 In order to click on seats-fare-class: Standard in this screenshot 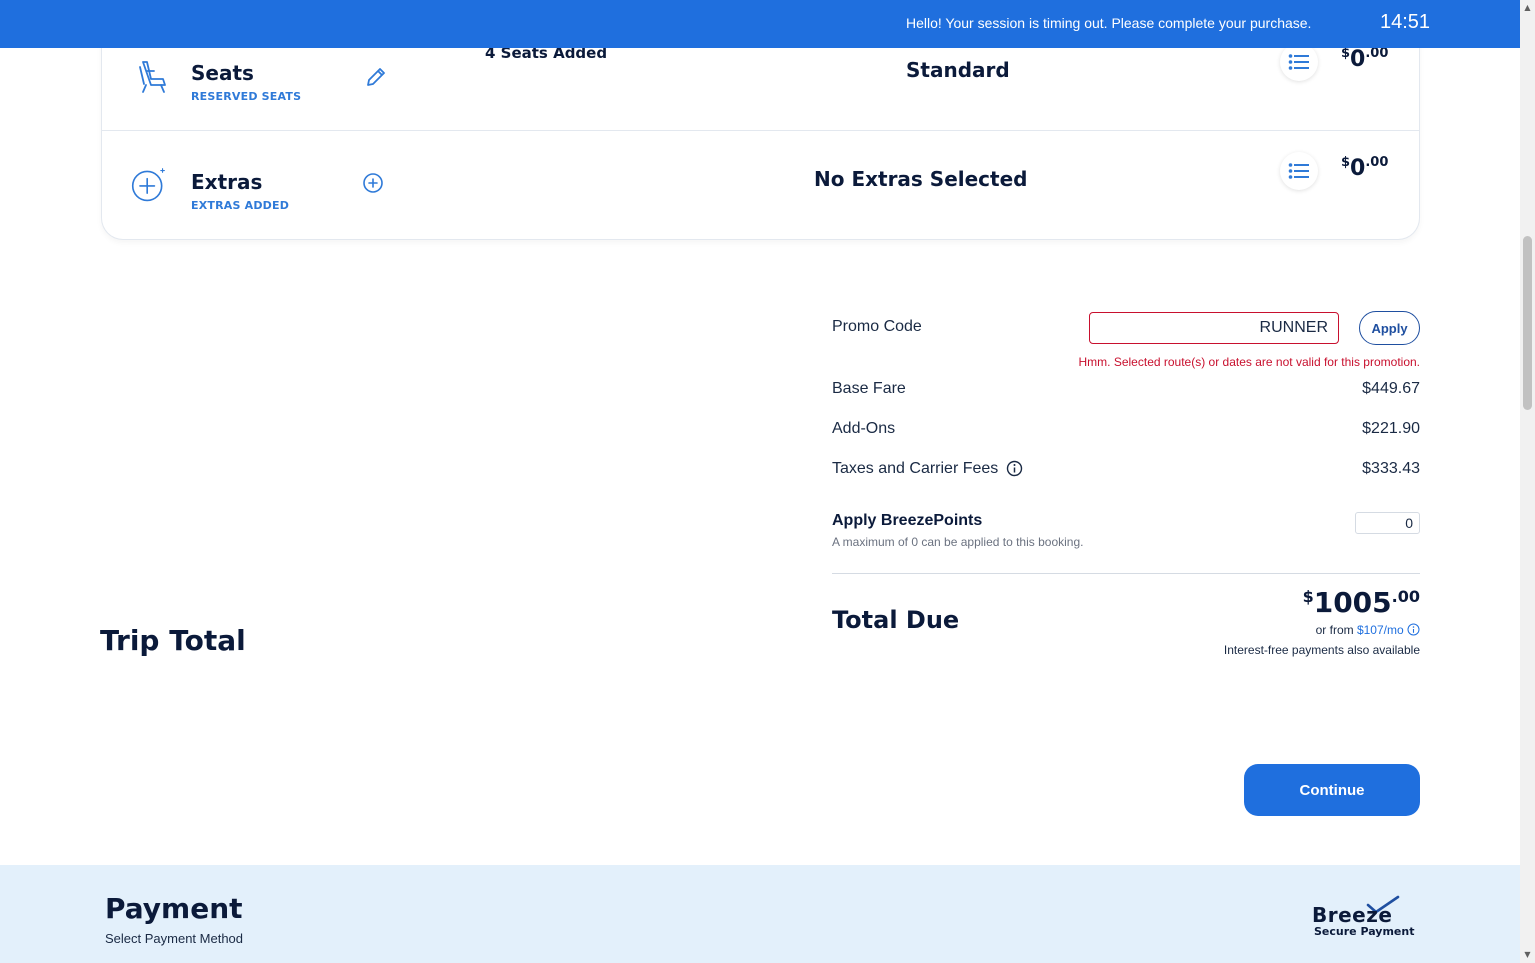, I will do `click(958, 70)`.